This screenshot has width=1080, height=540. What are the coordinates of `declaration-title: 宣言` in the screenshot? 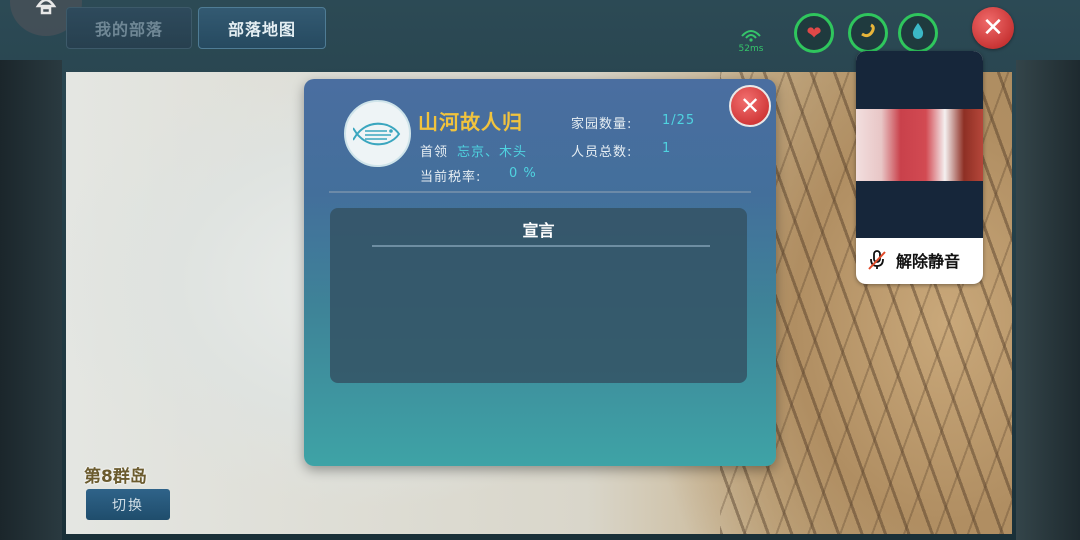 It's located at (538, 230).